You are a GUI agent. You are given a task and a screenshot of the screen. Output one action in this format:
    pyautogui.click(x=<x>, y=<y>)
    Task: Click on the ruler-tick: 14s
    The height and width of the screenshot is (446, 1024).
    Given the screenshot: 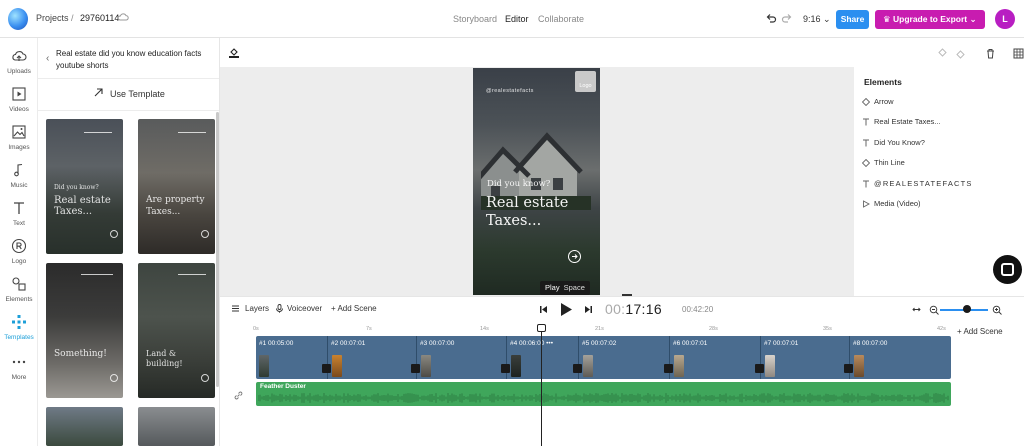 What is the action you would take?
    pyautogui.click(x=484, y=329)
    